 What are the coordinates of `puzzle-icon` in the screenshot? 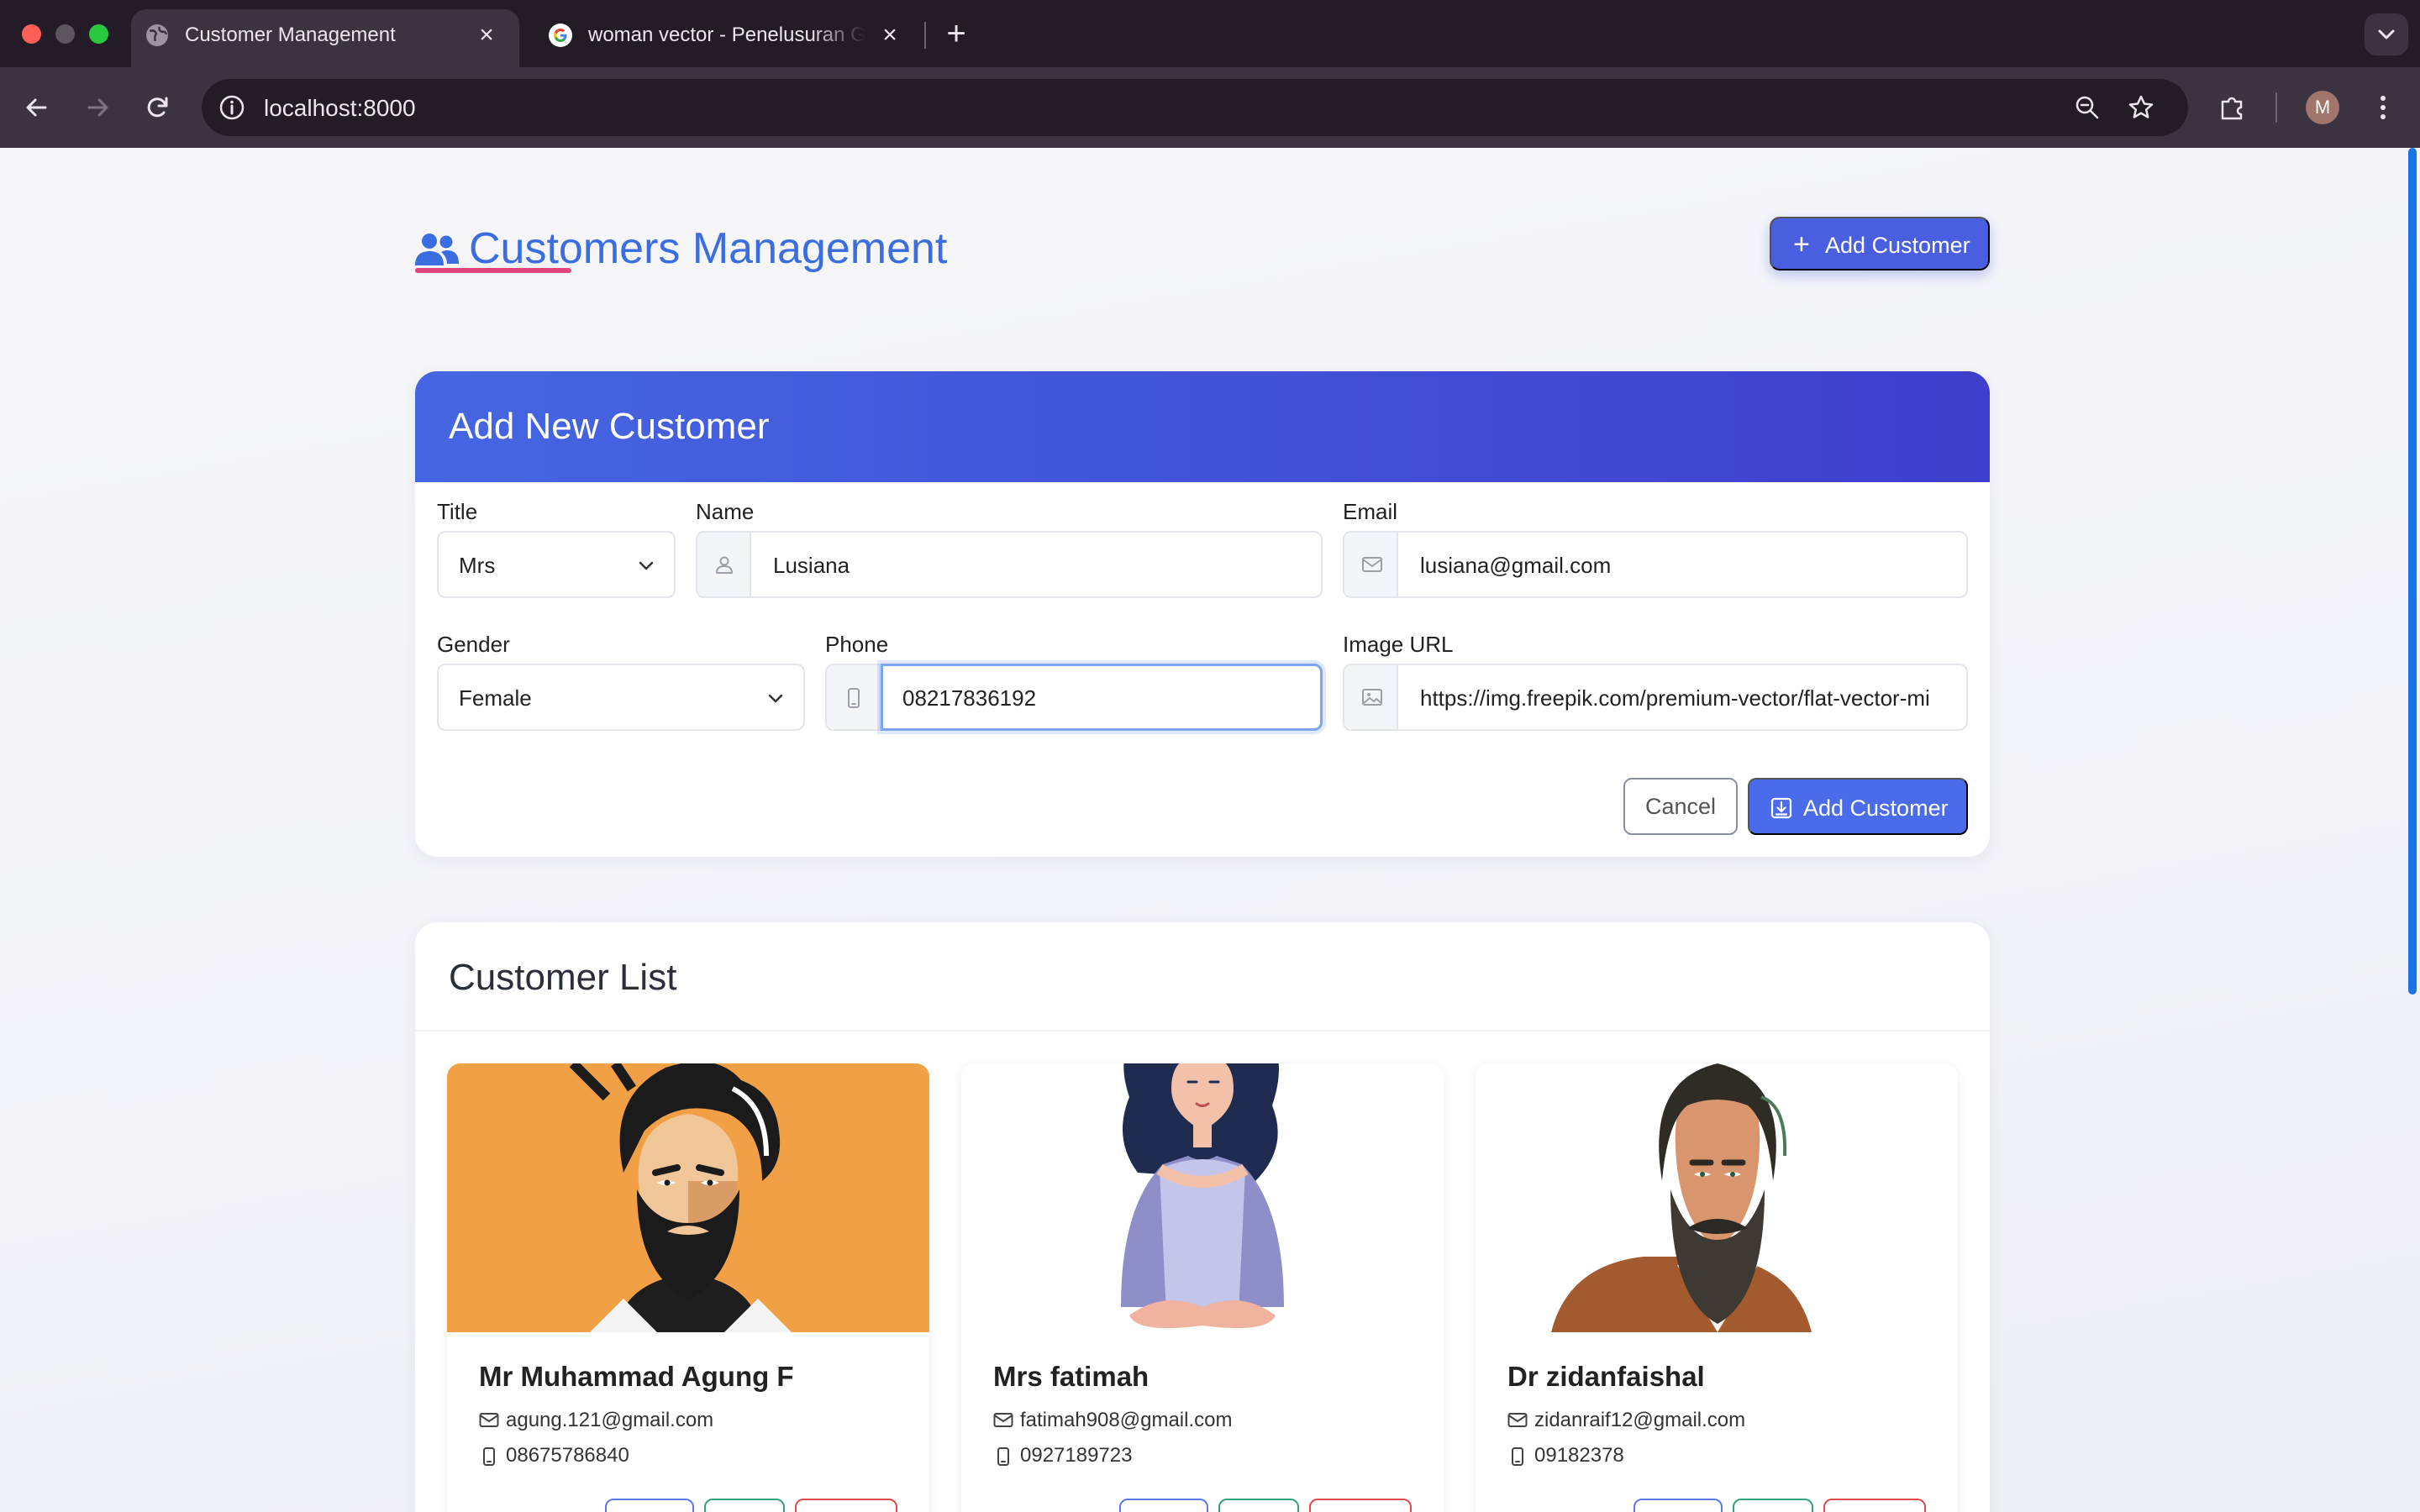 It's located at (2232, 108).